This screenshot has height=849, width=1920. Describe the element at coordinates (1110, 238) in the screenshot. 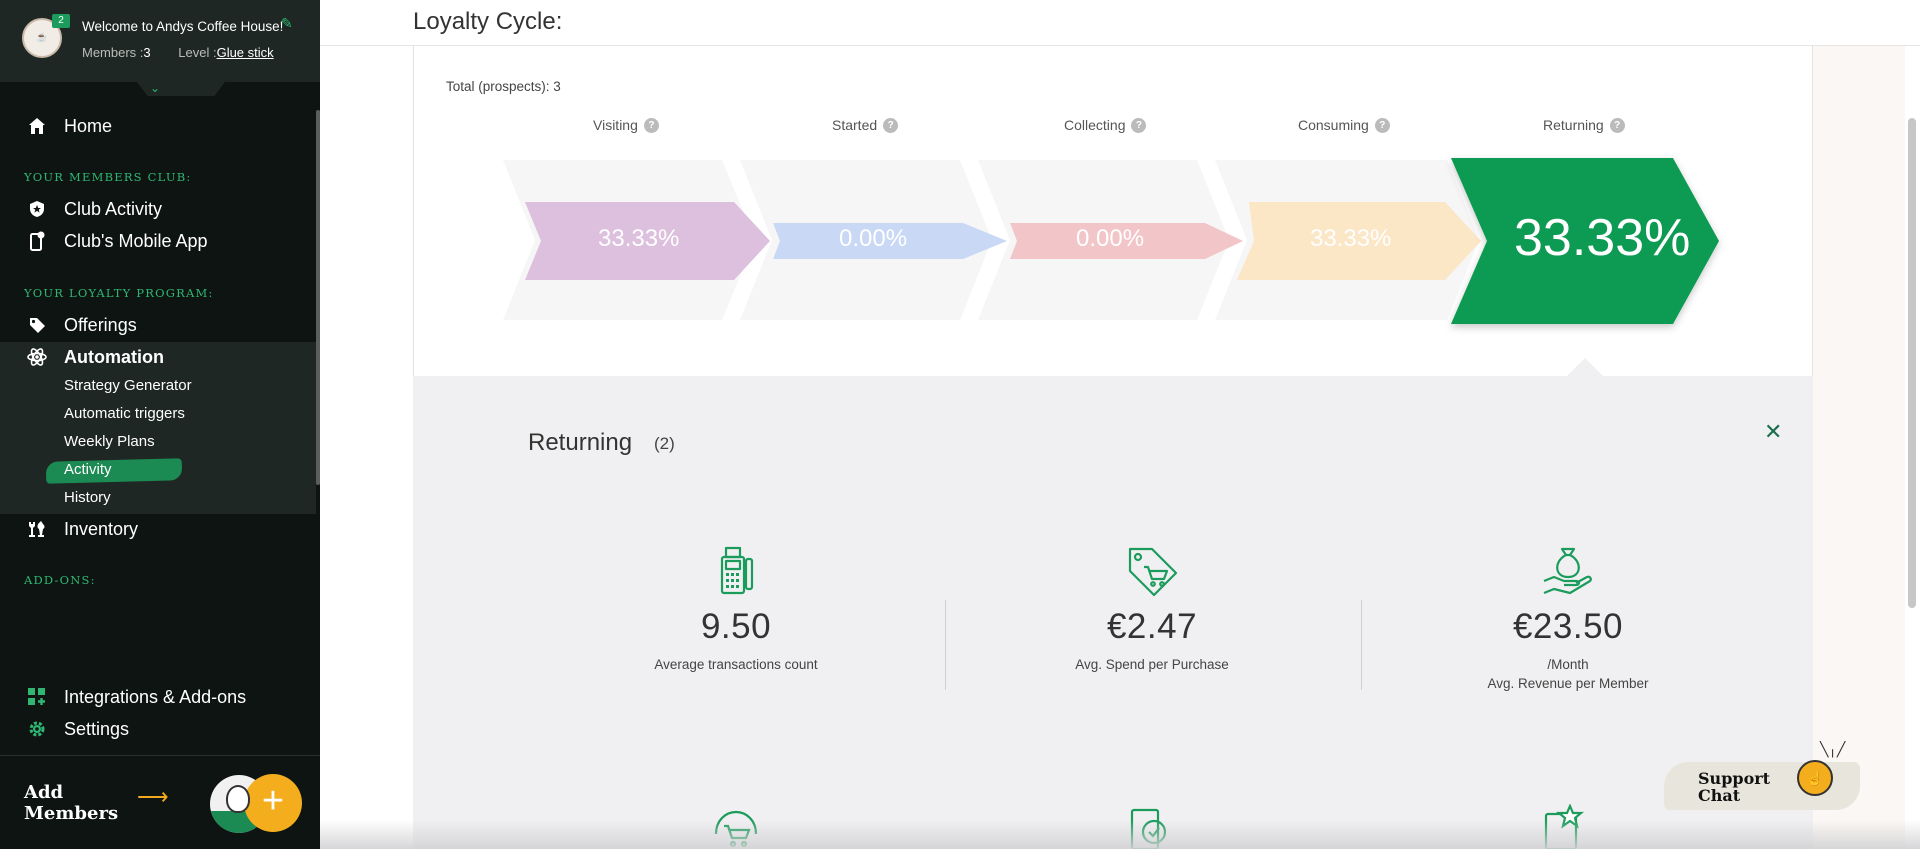

I see `stage-pct-collecting: 0.00%` at that location.